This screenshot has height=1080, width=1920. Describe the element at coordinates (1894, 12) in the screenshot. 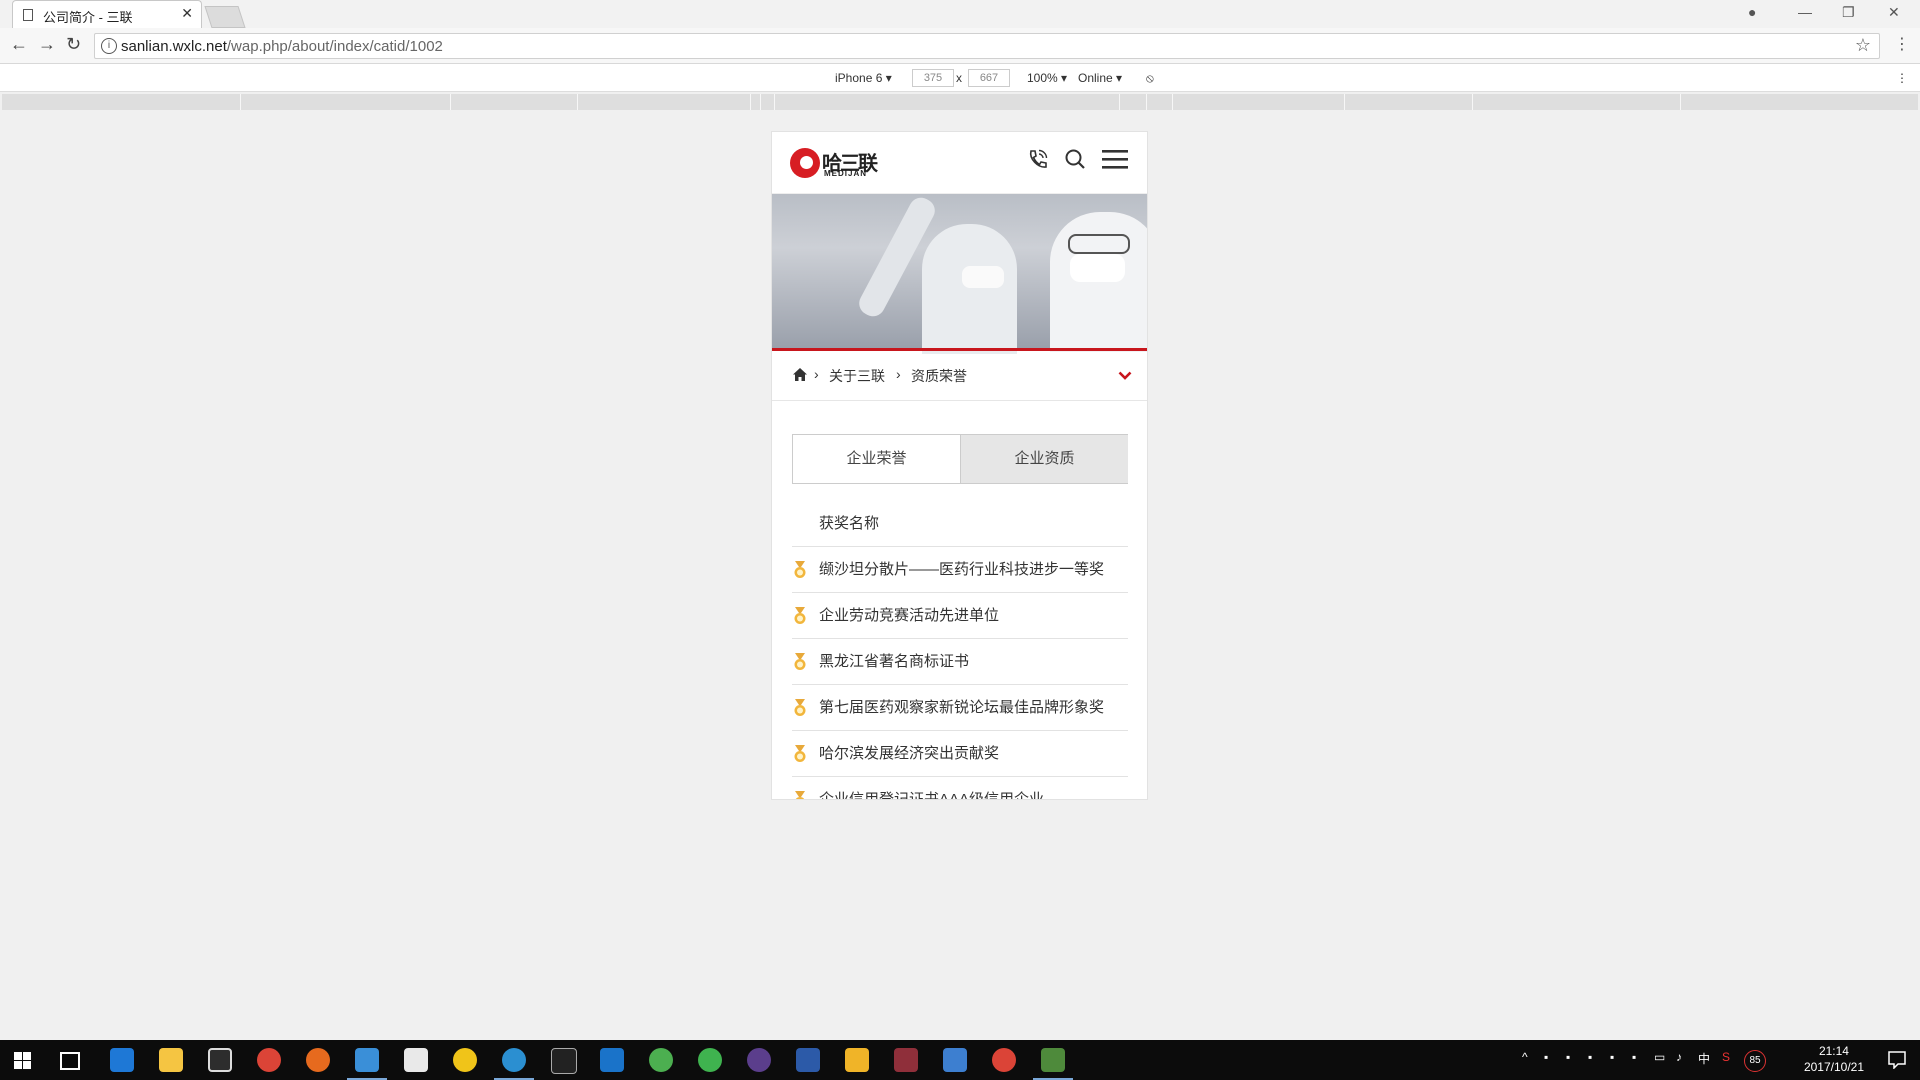

I see `close-window-button: ✕` at that location.